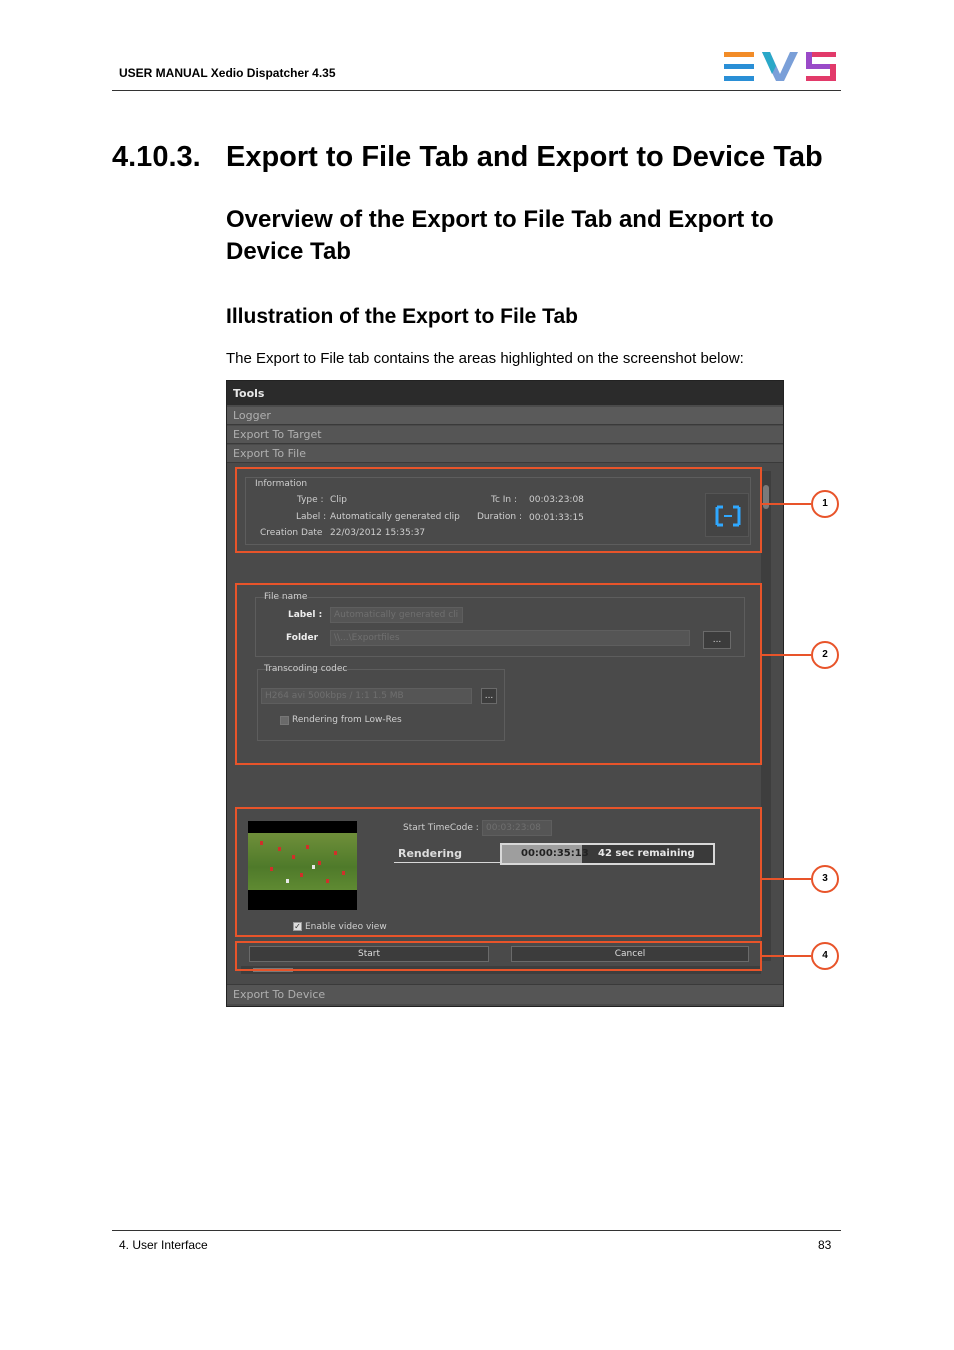 The height and width of the screenshot is (1350, 954). What do you see at coordinates (505, 393) in the screenshot?
I see `tools-title: Tools` at bounding box center [505, 393].